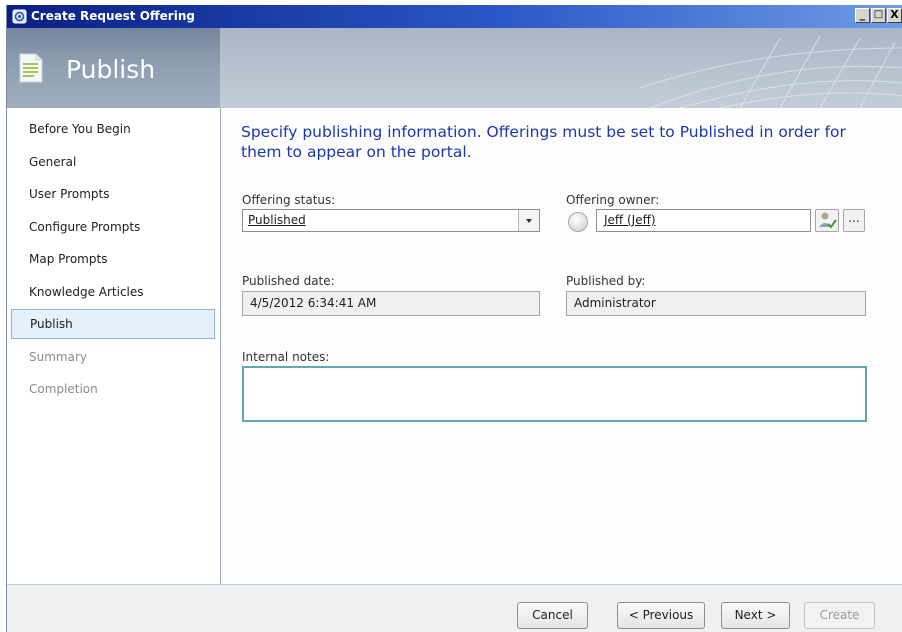 The height and width of the screenshot is (632, 902). I want to click on document-icon, so click(31, 68).